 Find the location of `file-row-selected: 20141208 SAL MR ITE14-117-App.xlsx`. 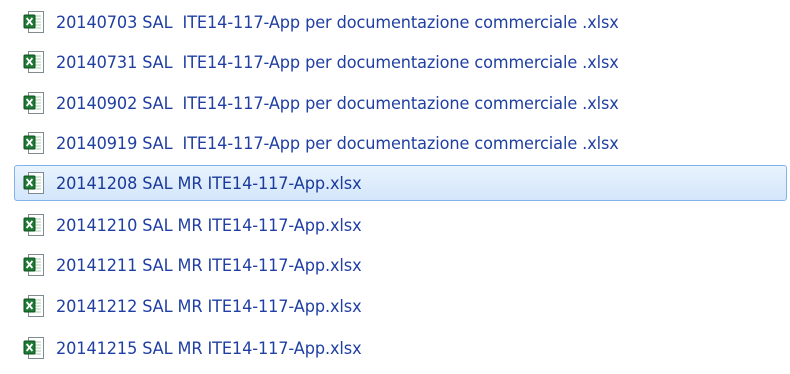

file-row-selected: 20141208 SAL MR ITE14-117-App.xlsx is located at coordinates (400, 183).